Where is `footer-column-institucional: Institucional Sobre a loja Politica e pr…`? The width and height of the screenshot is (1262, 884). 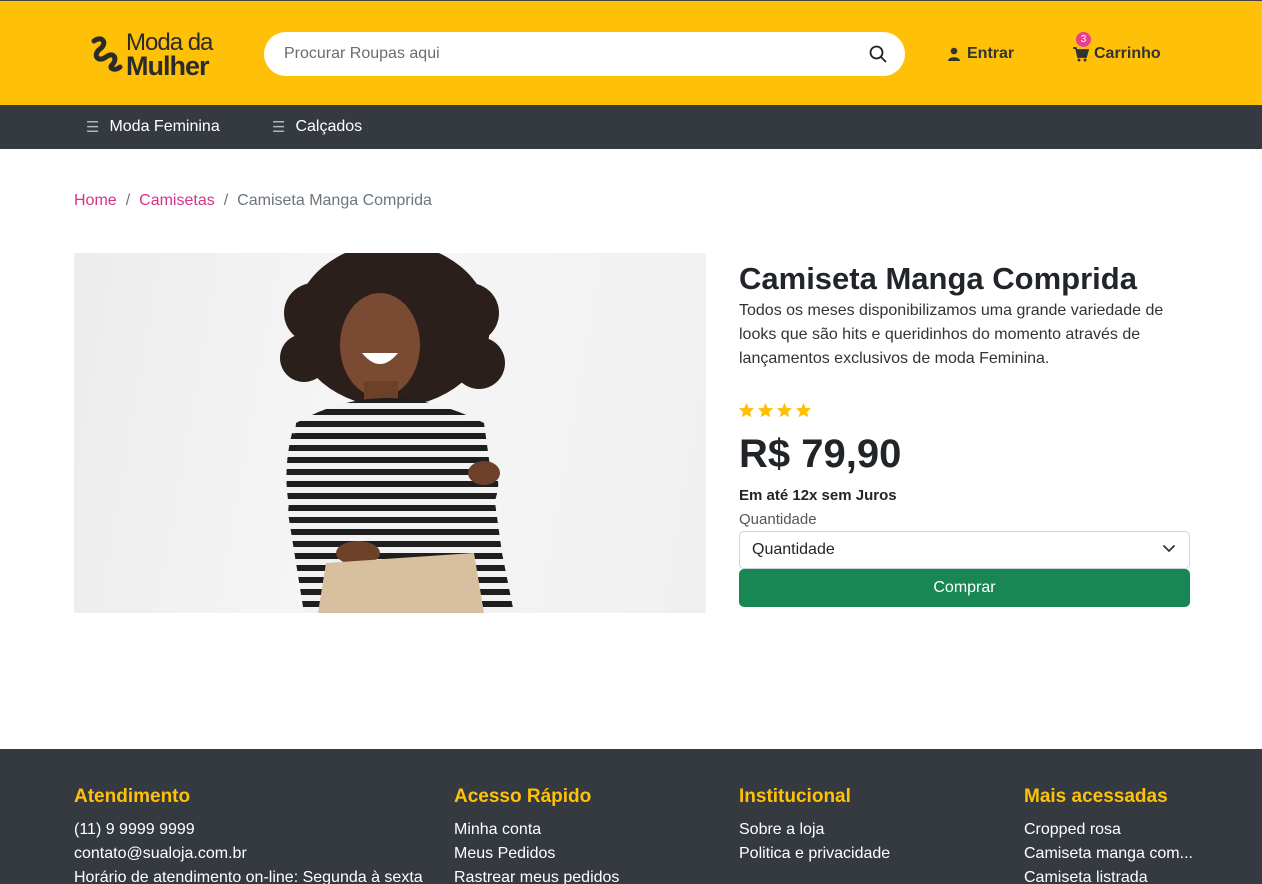 footer-column-institucional: Institucional Sobre a loja Politica e pr… is located at coordinates (814, 826).